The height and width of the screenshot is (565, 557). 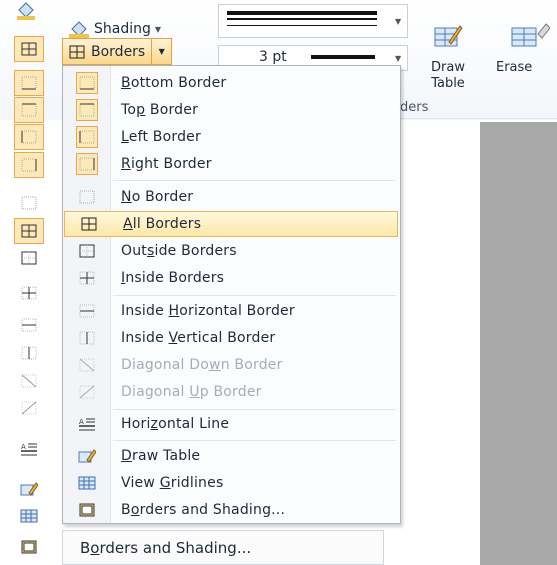 I want to click on menu-item-label: Bottom Border, so click(x=174, y=83).